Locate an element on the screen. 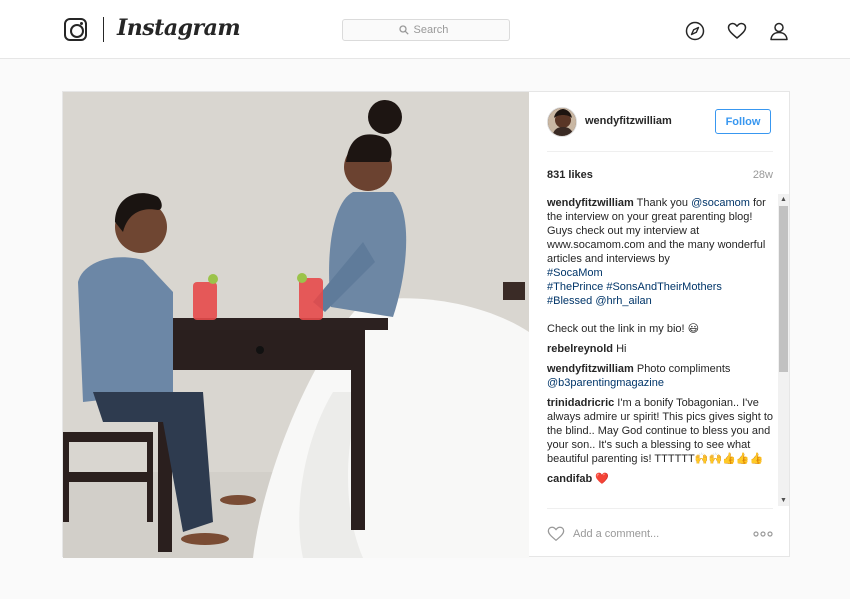  instagram-camera-icon is located at coordinates (75, 29).